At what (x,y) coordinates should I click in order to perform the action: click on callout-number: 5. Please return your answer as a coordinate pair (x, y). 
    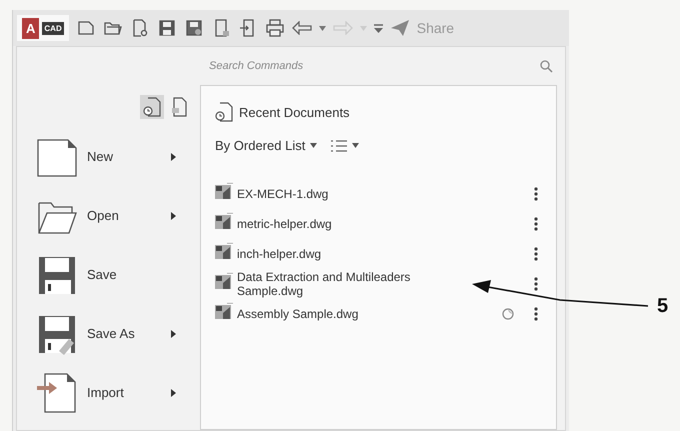
    Looking at the image, I should click on (662, 306).